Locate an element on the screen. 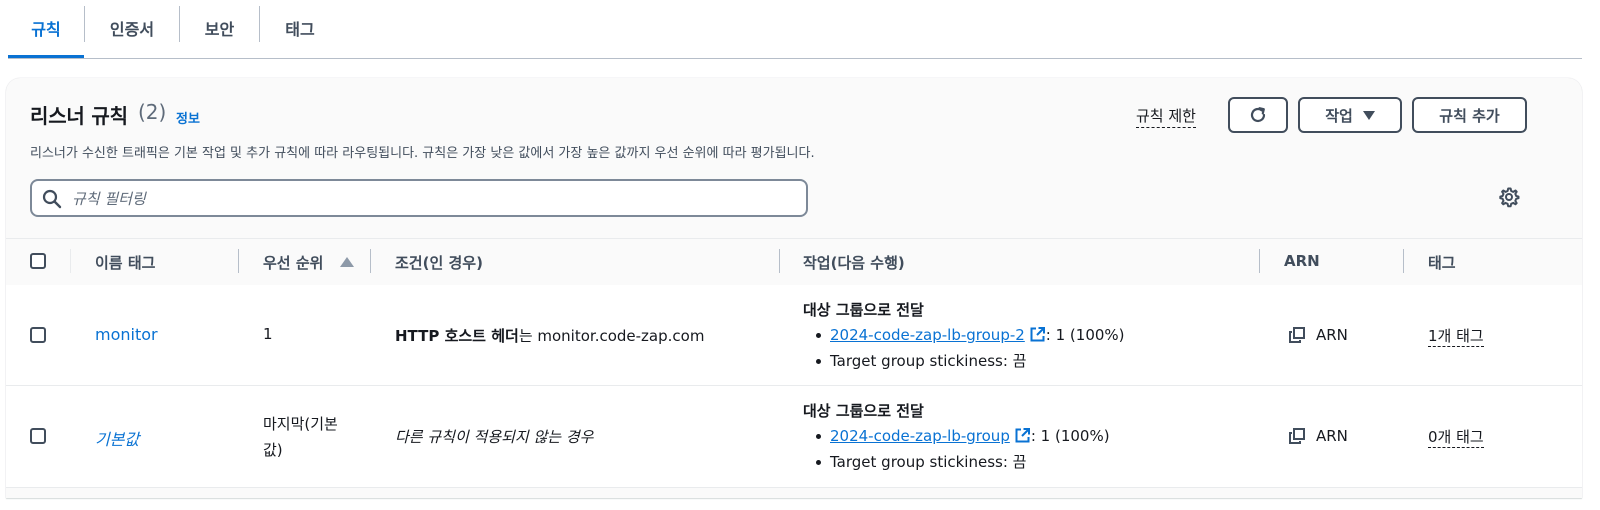 The width and height of the screenshot is (1600, 510). tag-count-link: 0개 태그 is located at coordinates (1456, 437).